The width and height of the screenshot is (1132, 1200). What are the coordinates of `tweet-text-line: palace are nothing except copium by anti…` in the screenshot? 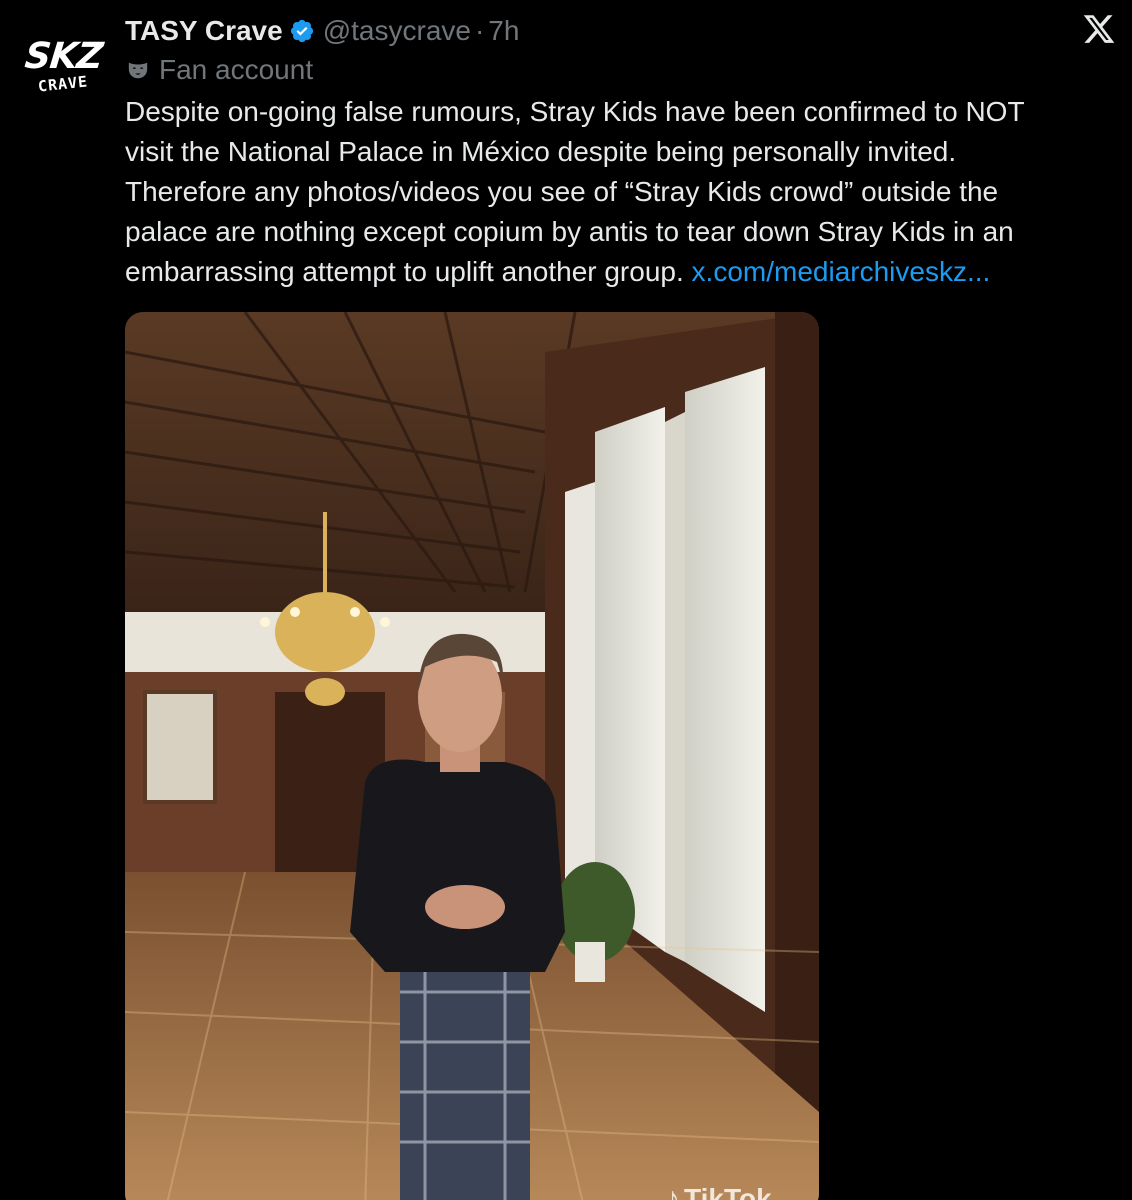 It's located at (569, 231).